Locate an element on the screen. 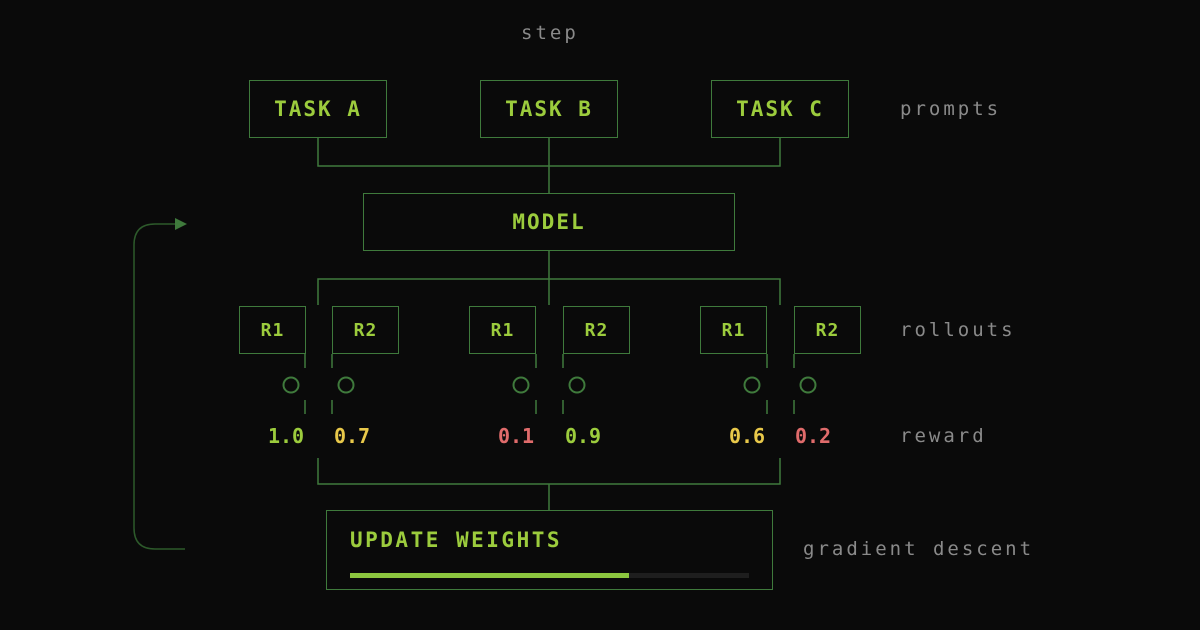 Image resolution: width=1200 pixels, height=630 pixels. update-weights-box: UPDATE WEIGHTS is located at coordinates (549, 550).